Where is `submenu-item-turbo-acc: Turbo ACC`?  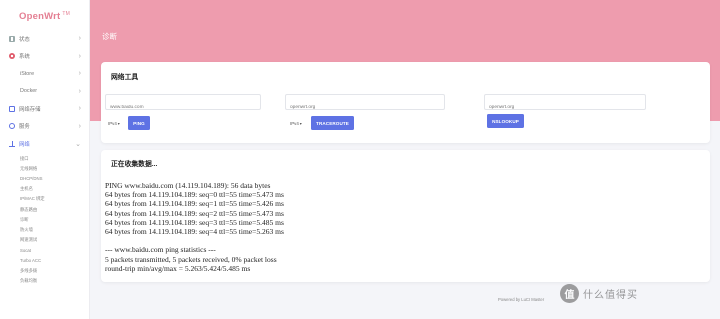 submenu-item-turbo-acc: Turbo ACC is located at coordinates (44, 260).